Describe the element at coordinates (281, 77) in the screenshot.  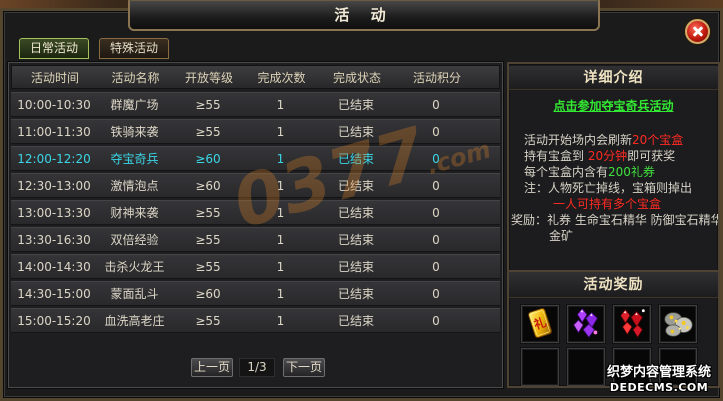
I see `column-header-count: 完成次数` at that location.